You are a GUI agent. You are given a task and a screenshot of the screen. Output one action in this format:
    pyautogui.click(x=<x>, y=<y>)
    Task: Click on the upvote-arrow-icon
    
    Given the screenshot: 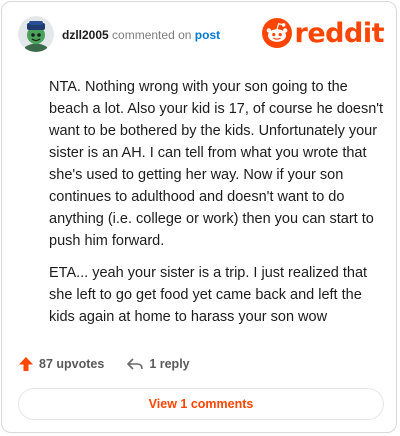 What is the action you would take?
    pyautogui.click(x=26, y=364)
    